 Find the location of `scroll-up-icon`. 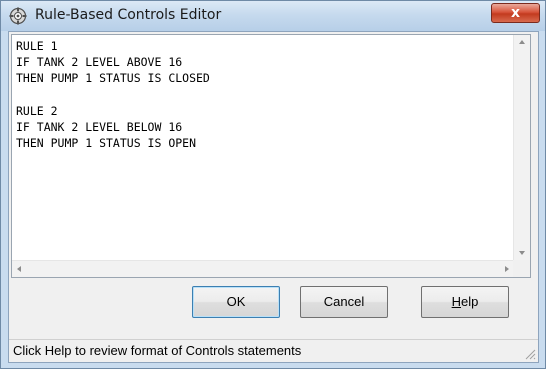

scroll-up-icon is located at coordinates (522, 42).